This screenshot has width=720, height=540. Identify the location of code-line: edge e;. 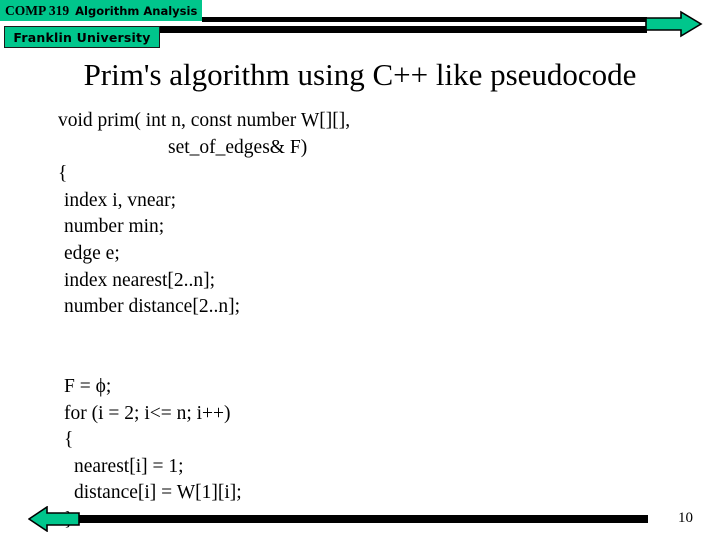
(92, 253).